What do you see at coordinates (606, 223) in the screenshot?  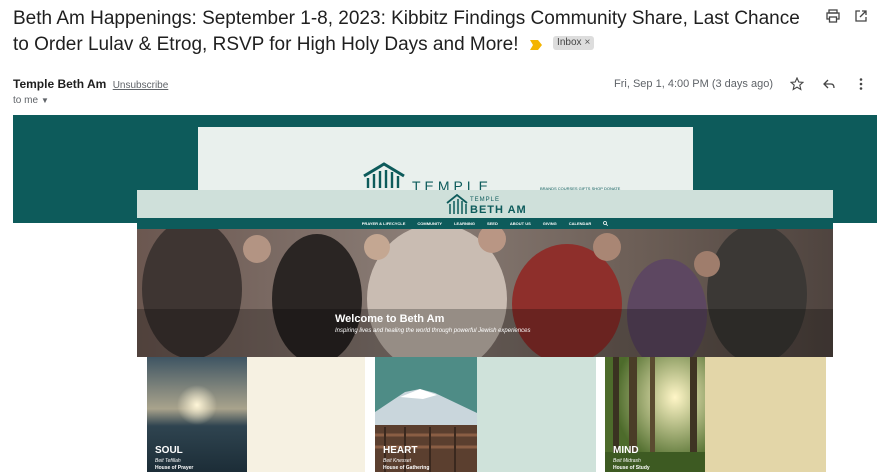 I see `search-icon` at bounding box center [606, 223].